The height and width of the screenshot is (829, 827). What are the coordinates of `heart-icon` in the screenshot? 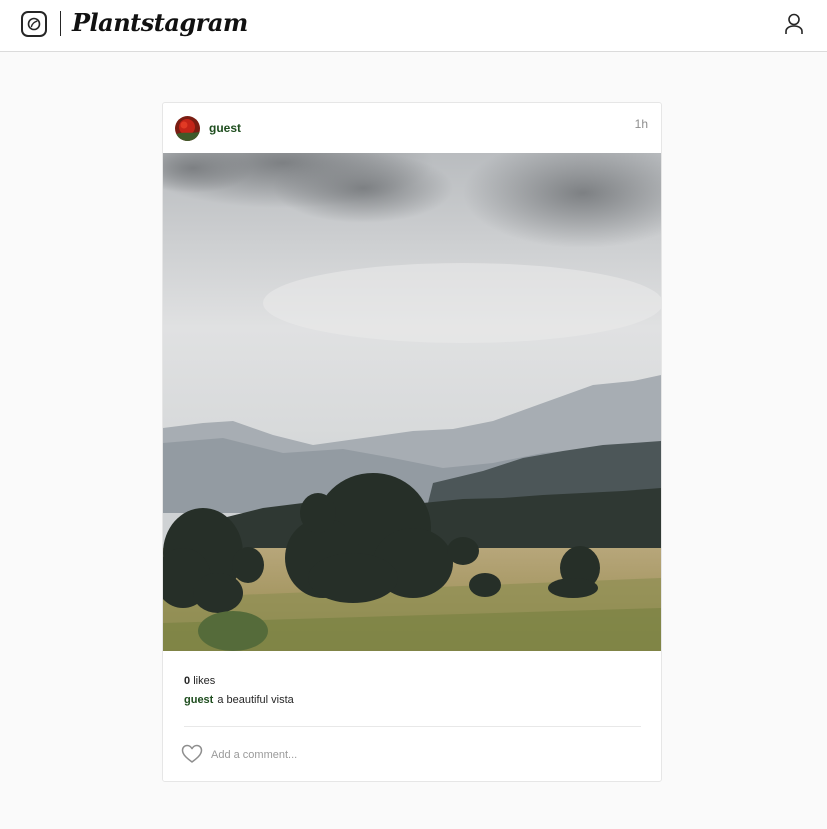 It's located at (192, 754).